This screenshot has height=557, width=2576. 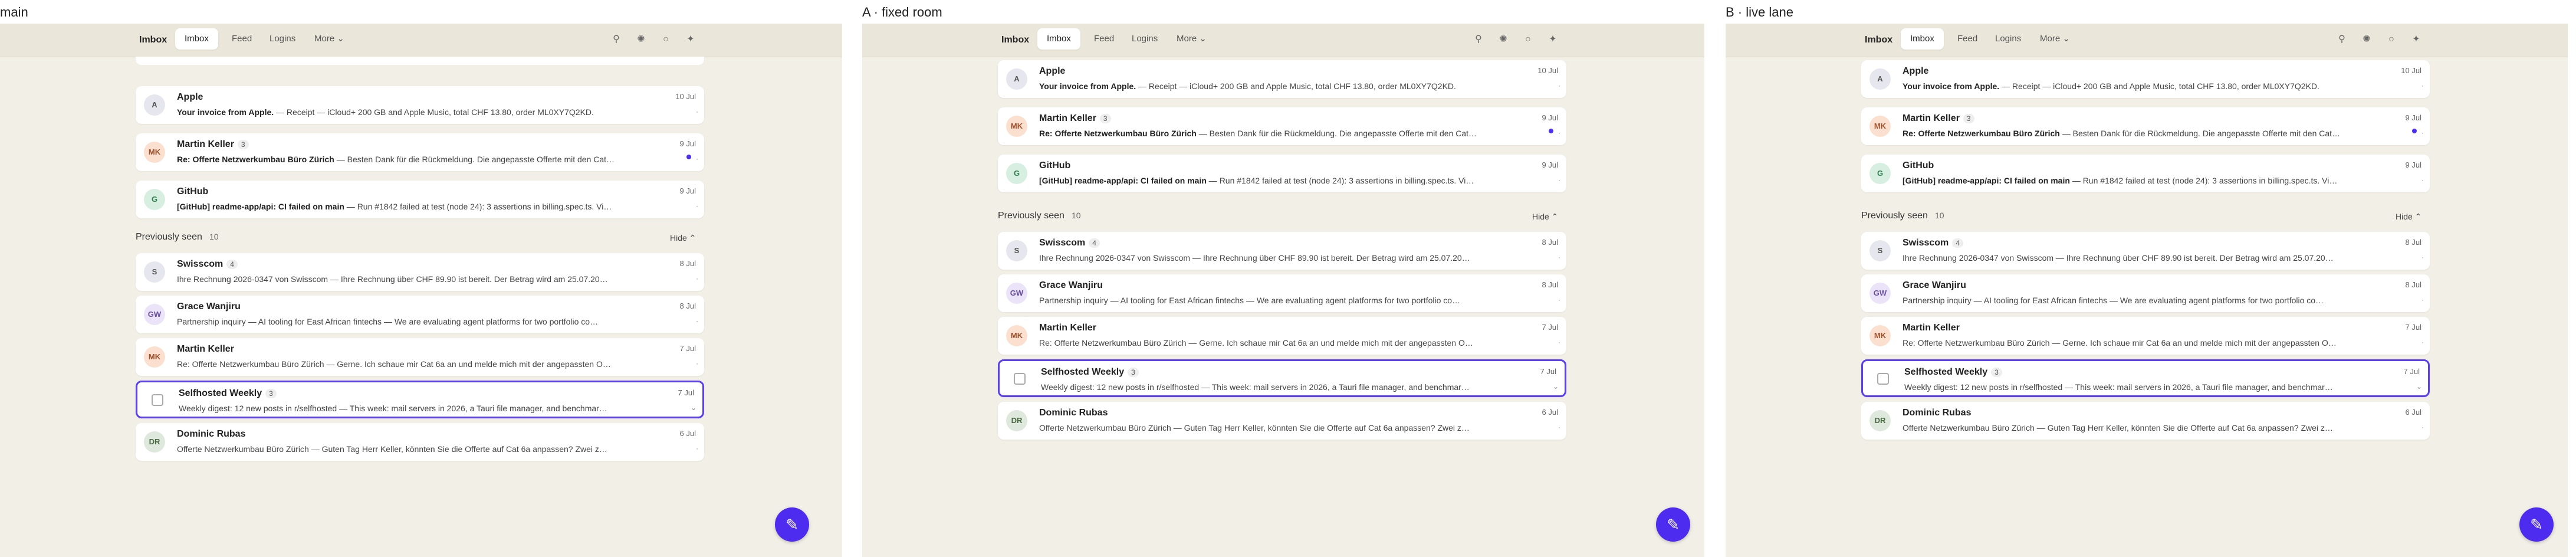 What do you see at coordinates (1094, 243) in the screenshot?
I see `thread-count-badge: 4` at bounding box center [1094, 243].